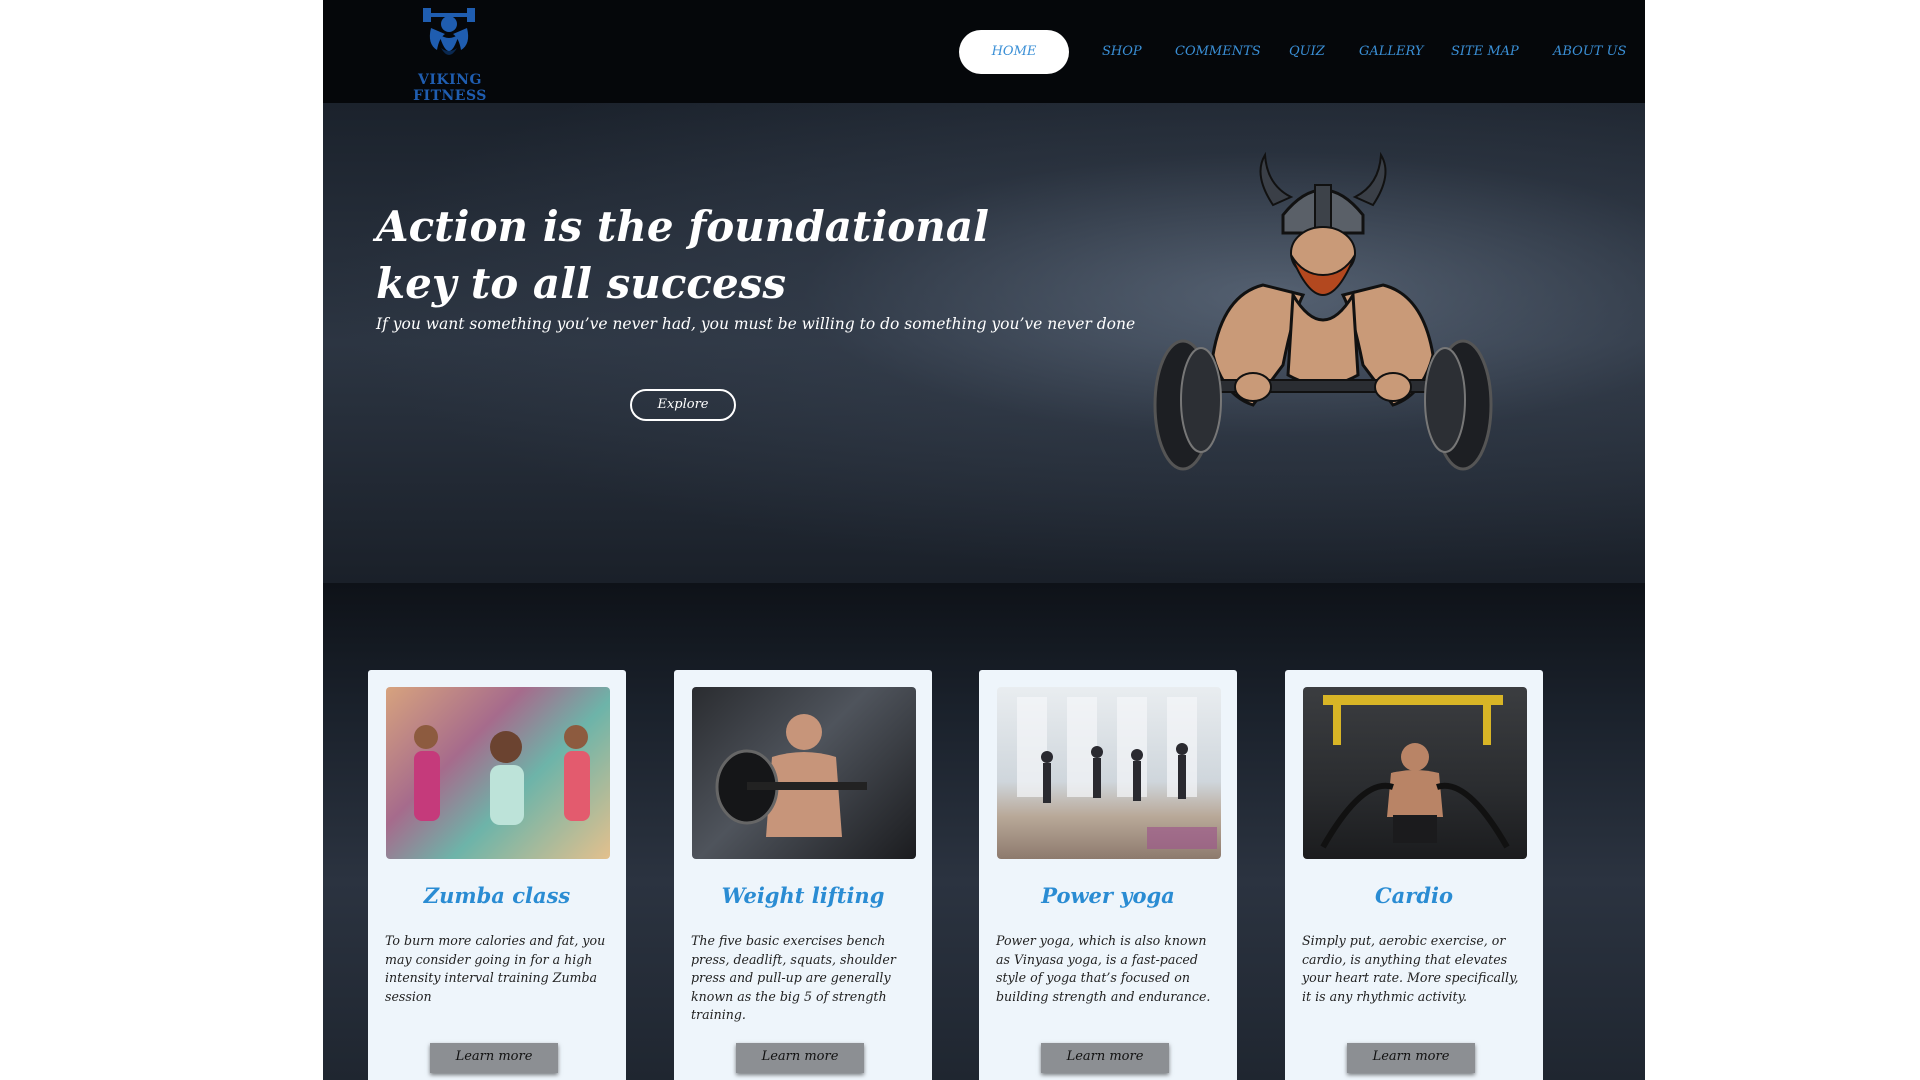 Image resolution: width=1920 pixels, height=1080 pixels. What do you see at coordinates (1589, 52) in the screenshot?
I see `nav-about-us: ABOUT US` at bounding box center [1589, 52].